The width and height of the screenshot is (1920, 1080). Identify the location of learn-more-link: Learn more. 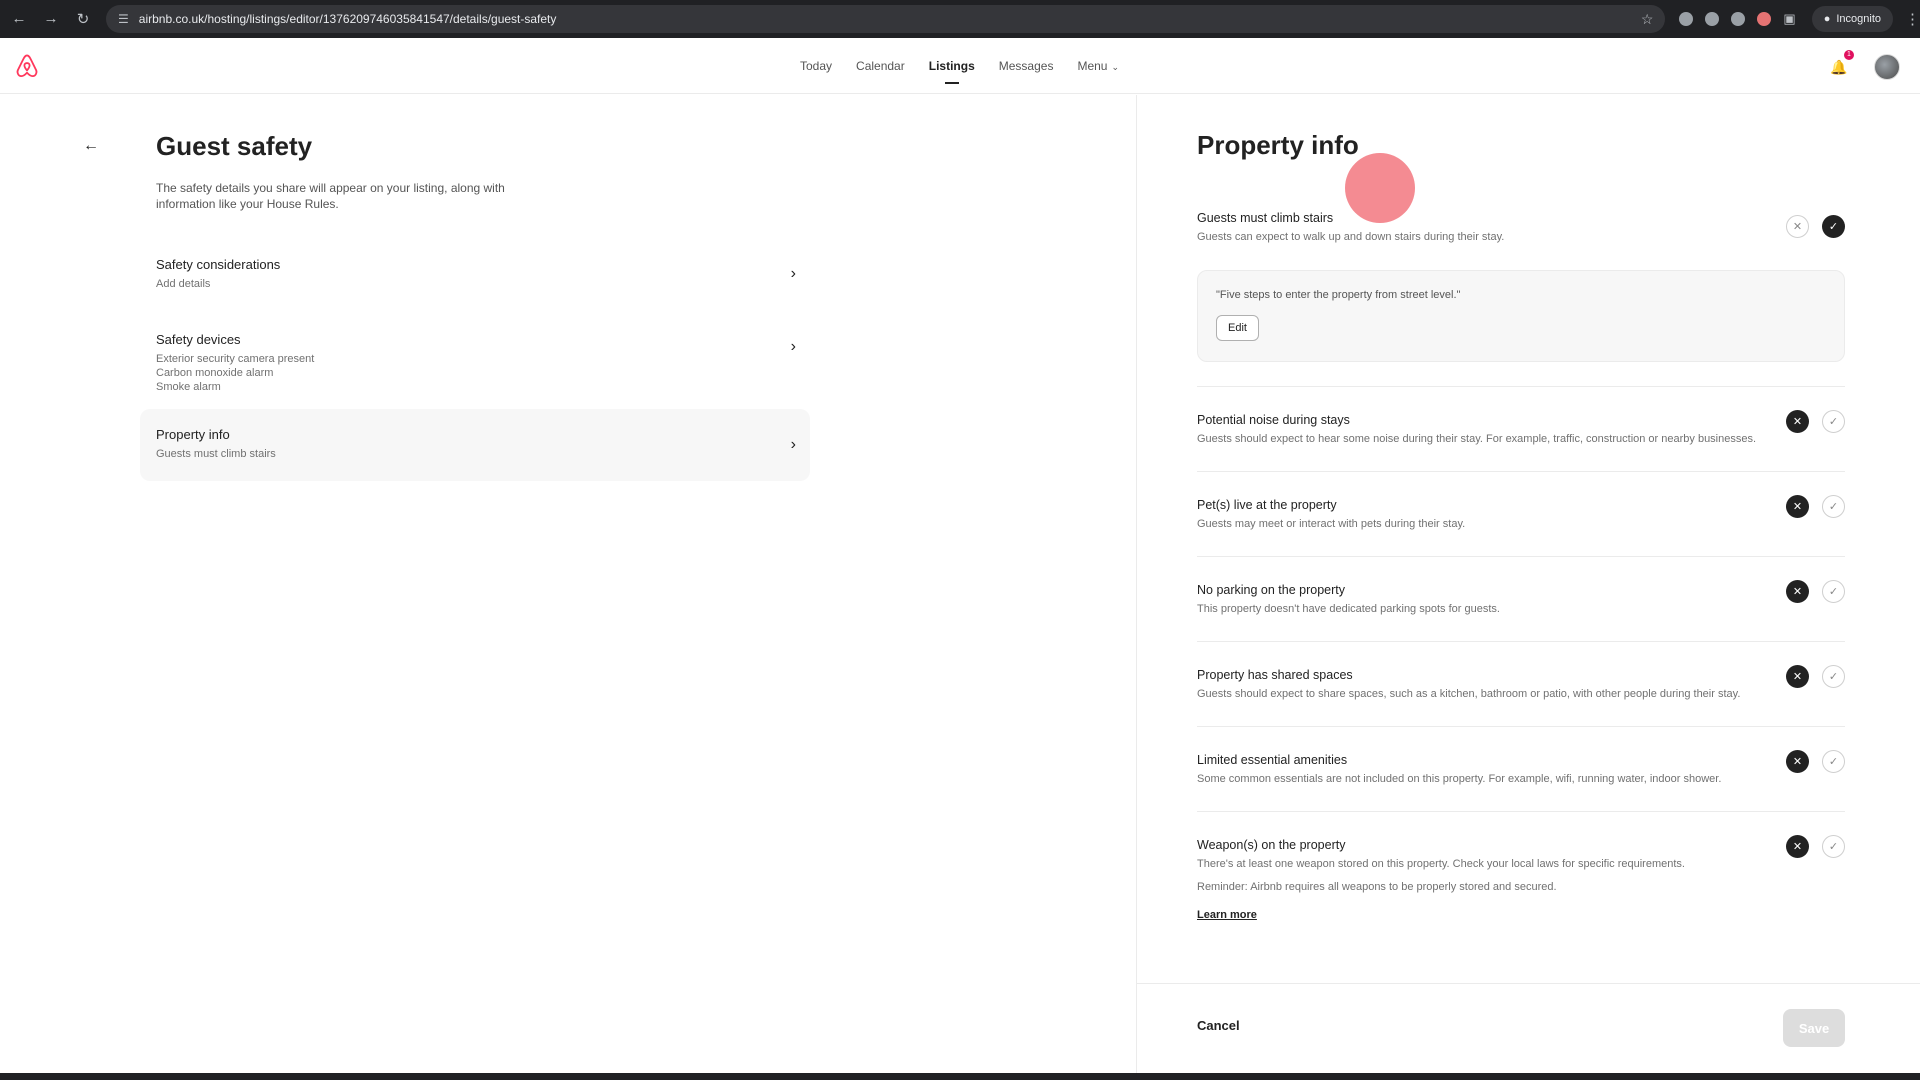
(1227, 915).